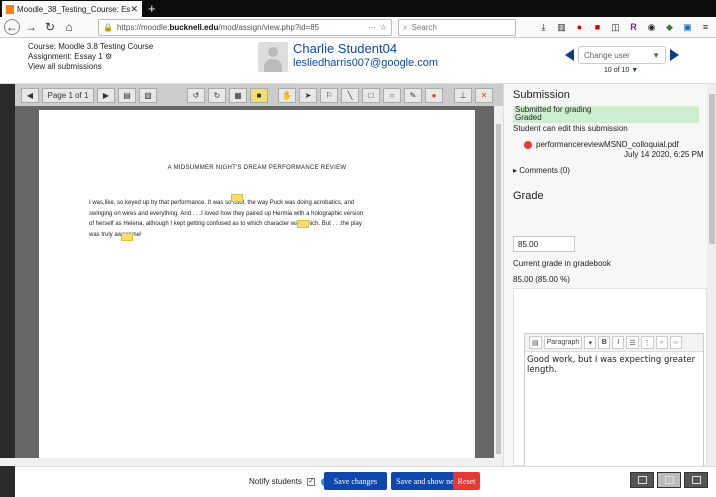 The width and height of the screenshot is (716, 497). What do you see at coordinates (705, 27) in the screenshot?
I see `menu-icon: ≡` at bounding box center [705, 27].